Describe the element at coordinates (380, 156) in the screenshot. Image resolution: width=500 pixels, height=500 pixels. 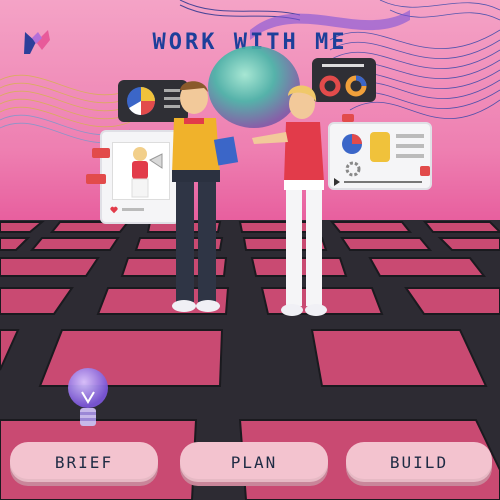
I see `dashboard-panel` at that location.